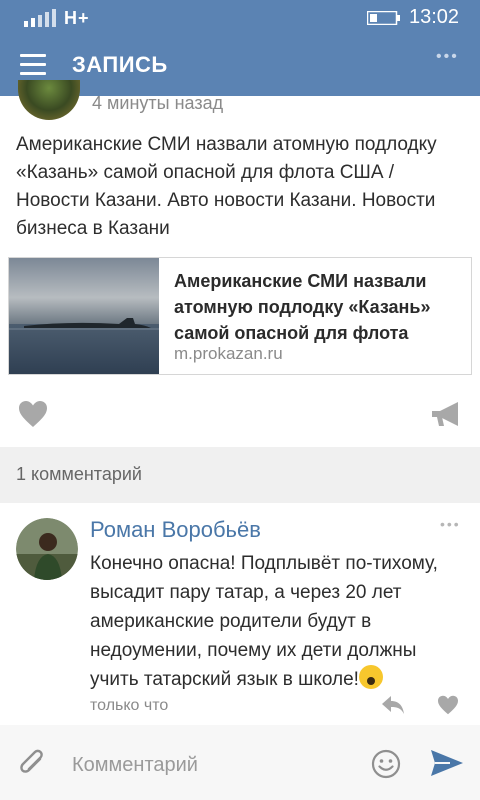 This screenshot has width=480, height=800. Describe the element at coordinates (49, 100) in the screenshot. I see `post-author-avatar` at that location.